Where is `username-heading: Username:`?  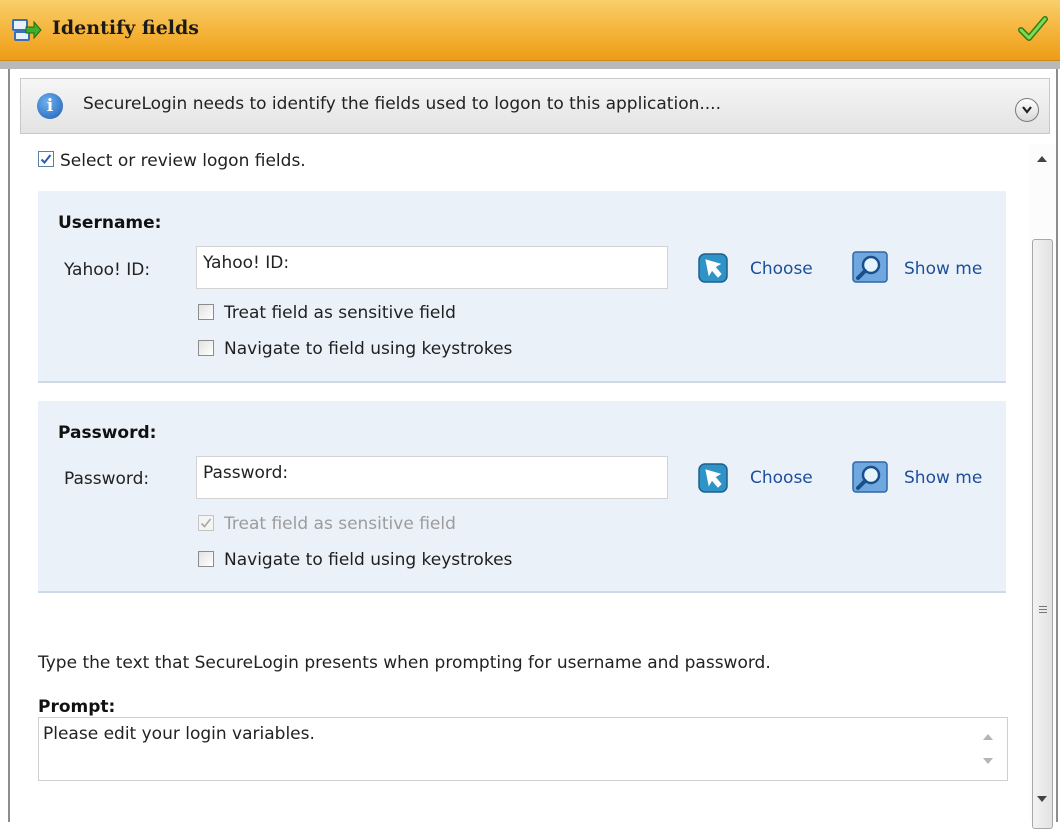 username-heading: Username: is located at coordinates (110, 223).